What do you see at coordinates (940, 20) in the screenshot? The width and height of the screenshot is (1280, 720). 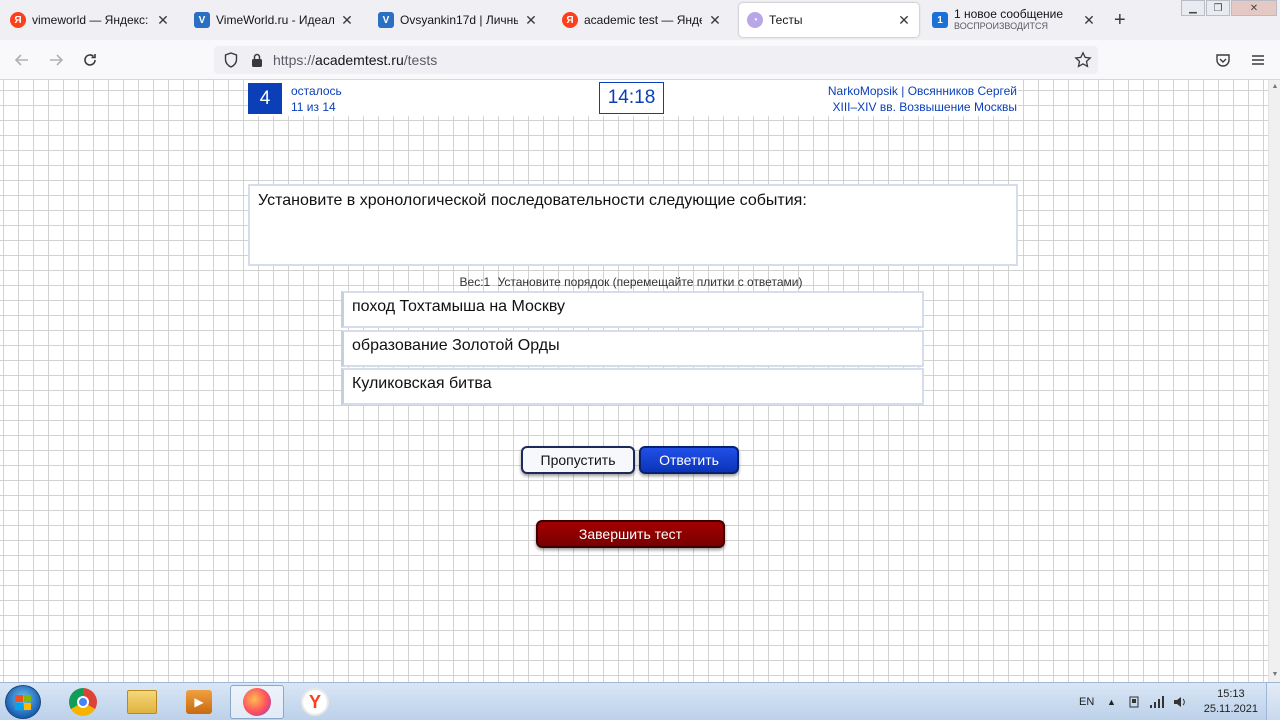 I see `message-icon: 1` at bounding box center [940, 20].